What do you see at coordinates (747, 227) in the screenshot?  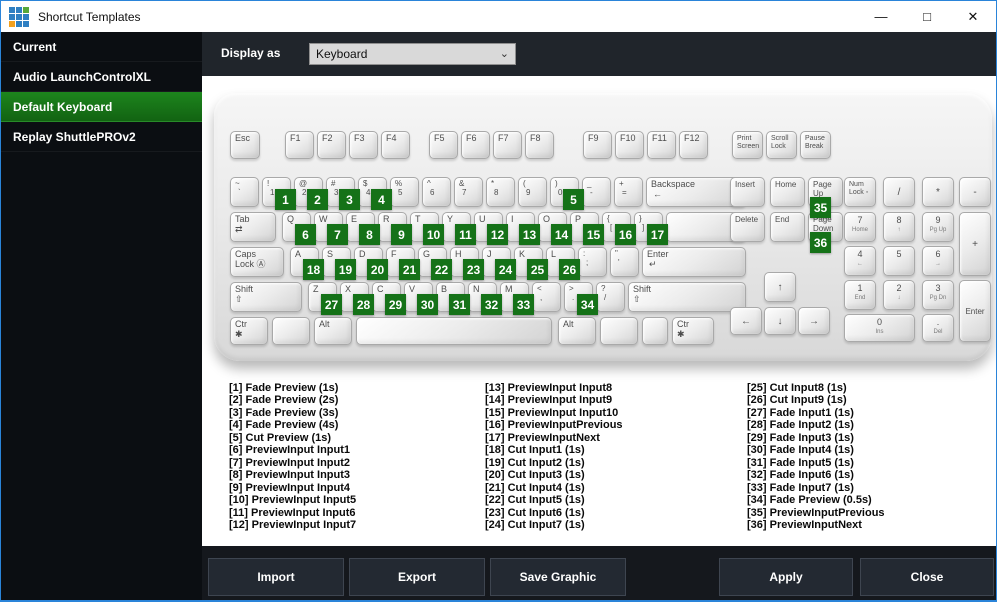 I see `key-delete: Delete` at bounding box center [747, 227].